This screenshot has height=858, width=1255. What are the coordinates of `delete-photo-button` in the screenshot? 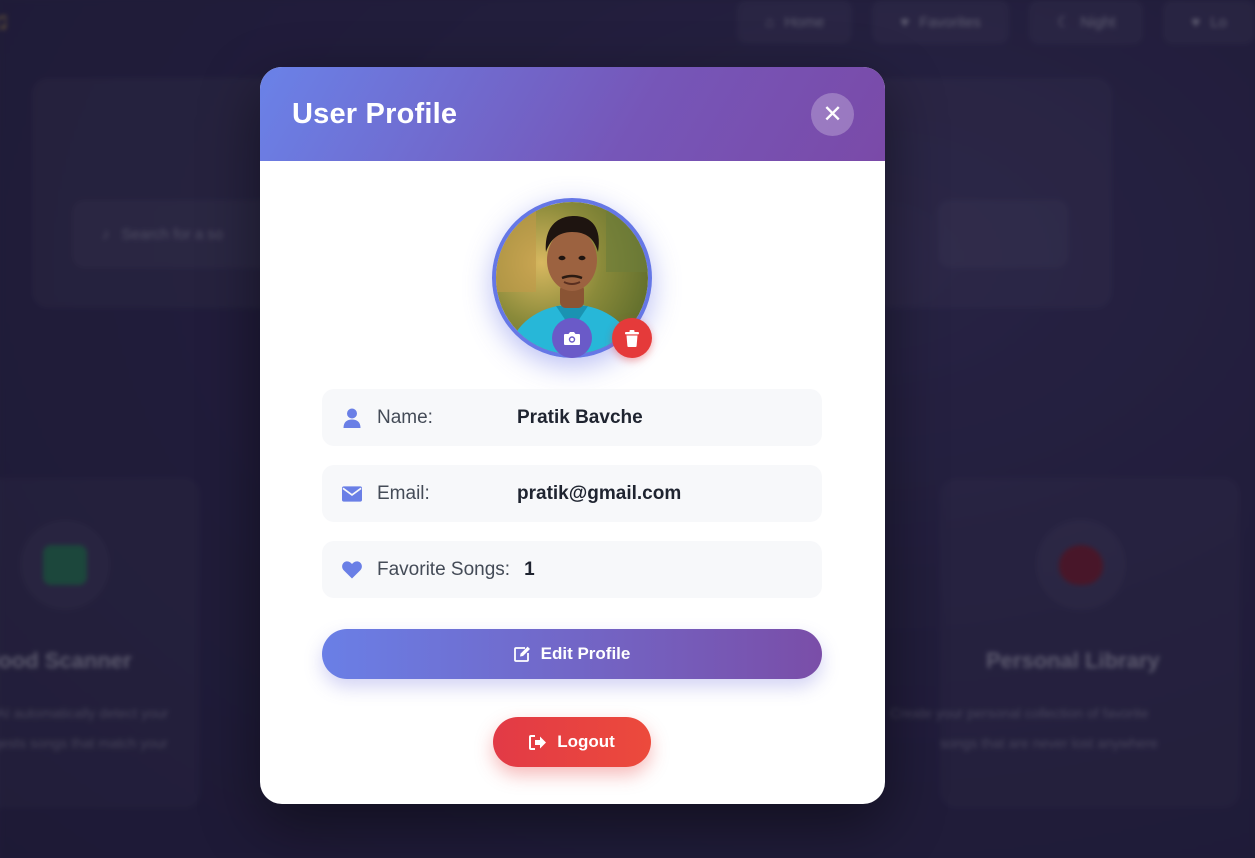 It's located at (632, 338).